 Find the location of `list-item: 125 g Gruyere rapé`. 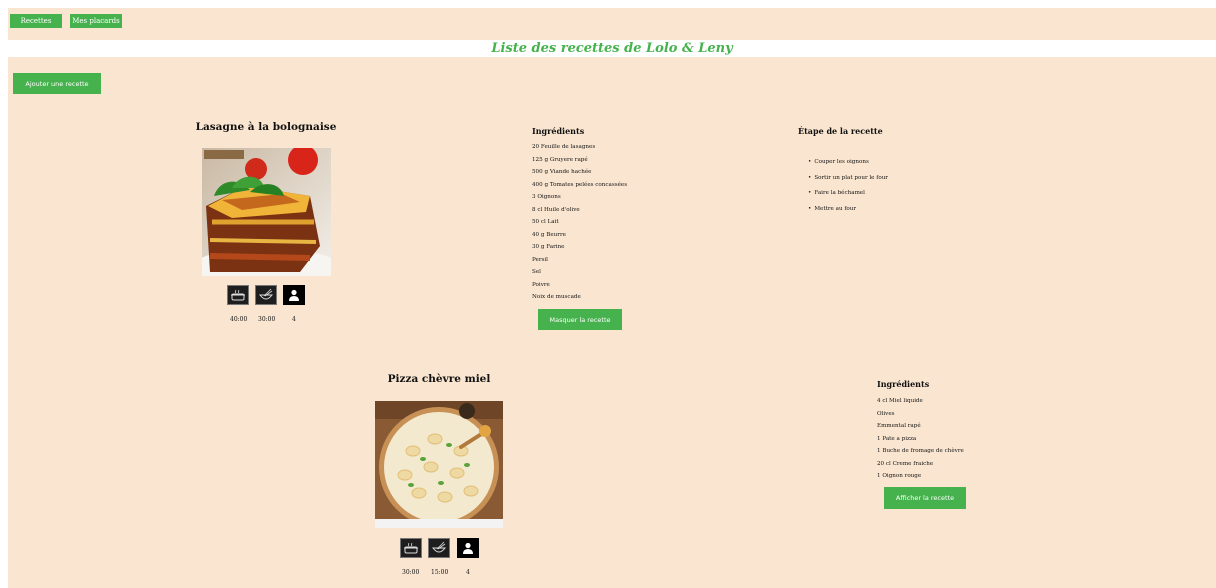

list-item: 125 g Gruyere rapé is located at coordinates (560, 159).